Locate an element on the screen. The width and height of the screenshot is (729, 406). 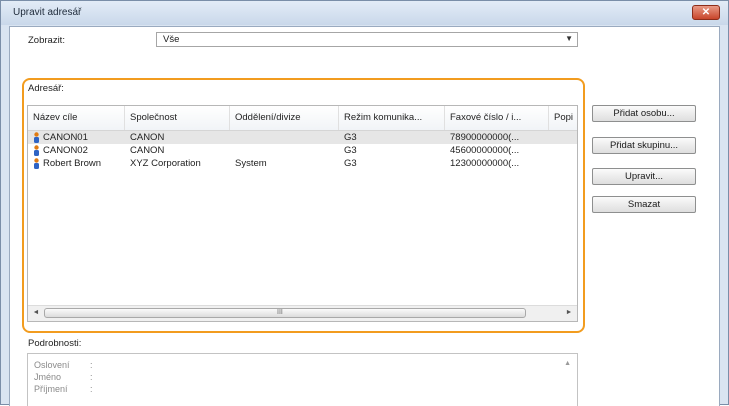
detail-field-first-name: Jméno is located at coordinates (48, 377).